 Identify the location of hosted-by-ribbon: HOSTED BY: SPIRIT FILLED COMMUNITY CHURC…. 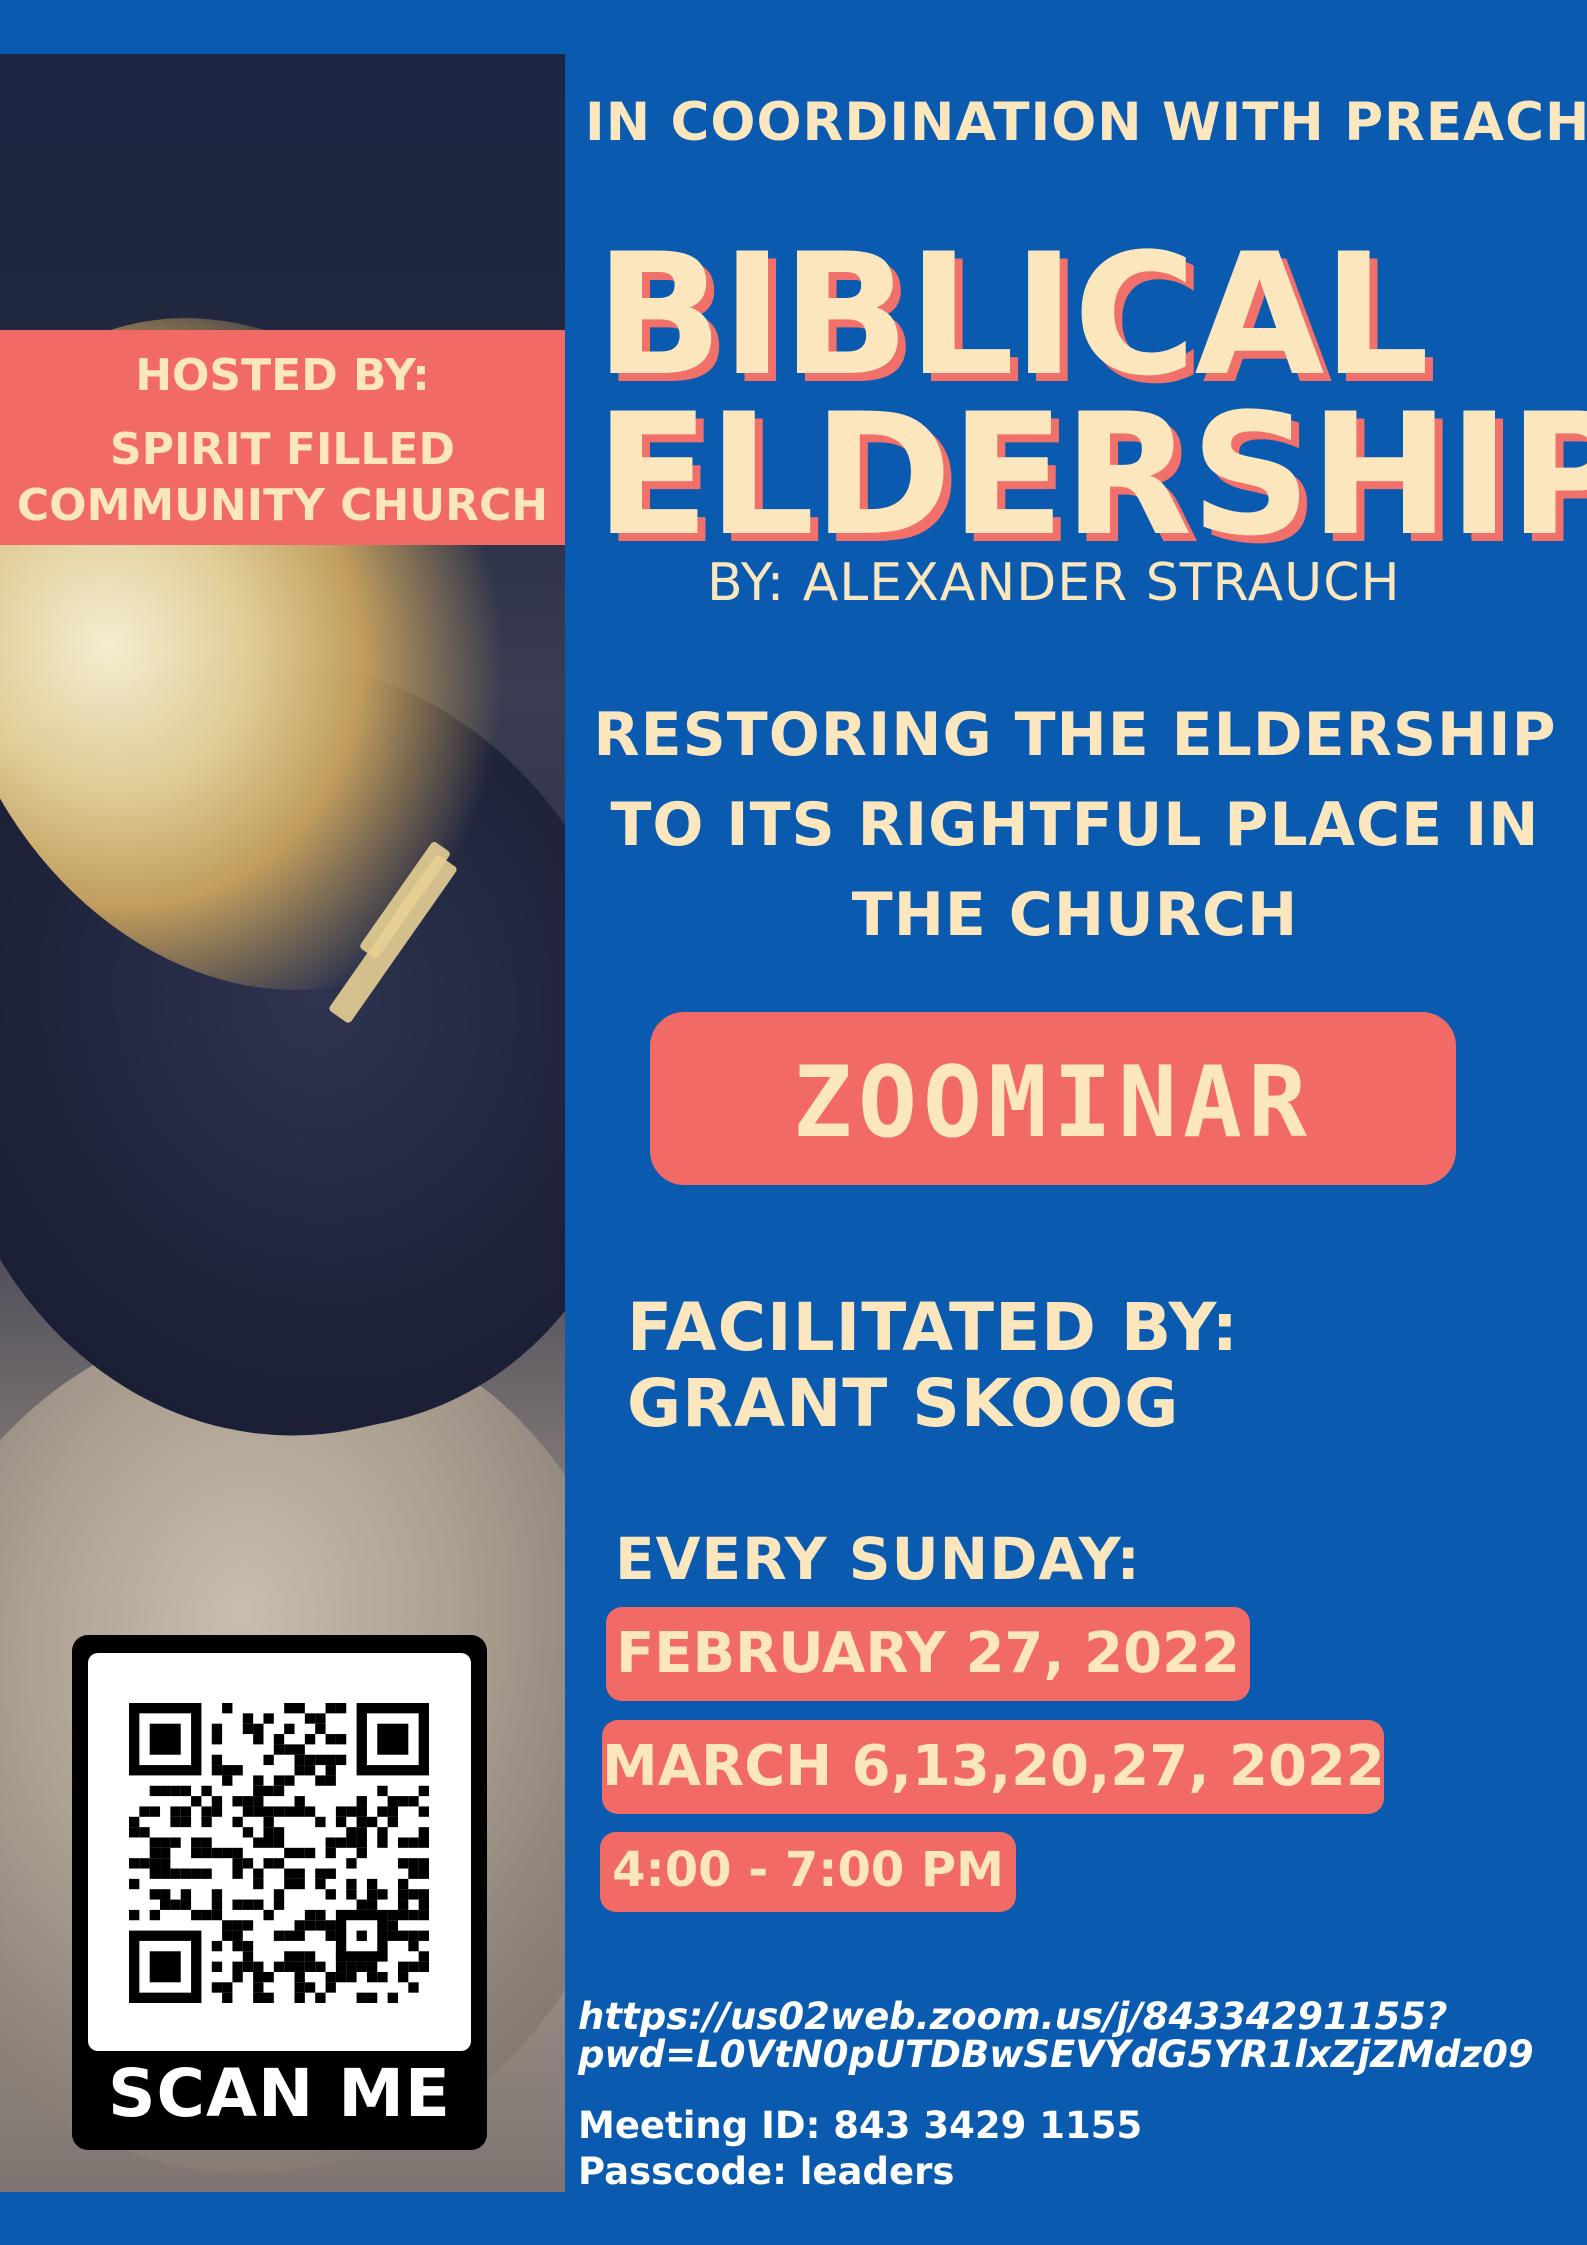
(282, 437).